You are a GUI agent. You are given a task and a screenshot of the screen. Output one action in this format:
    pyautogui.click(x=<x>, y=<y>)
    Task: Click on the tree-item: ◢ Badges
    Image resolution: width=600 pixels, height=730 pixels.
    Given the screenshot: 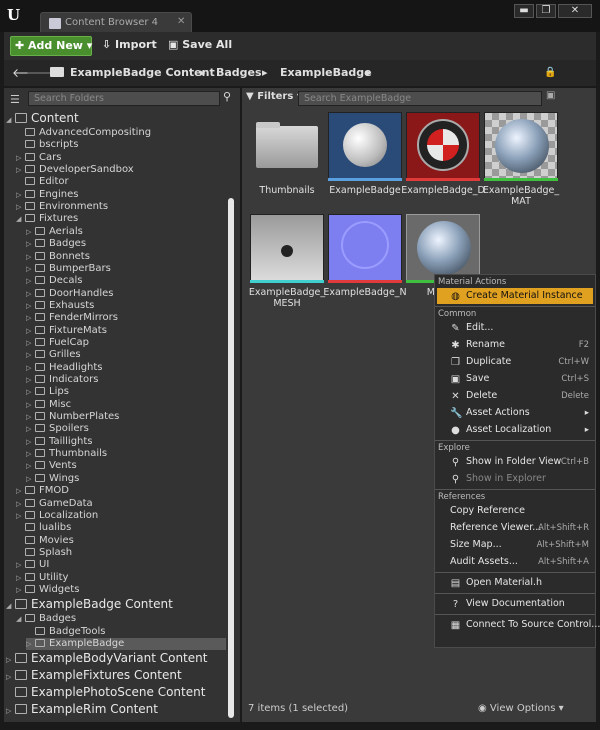 What is the action you would take?
    pyautogui.click(x=121, y=619)
    